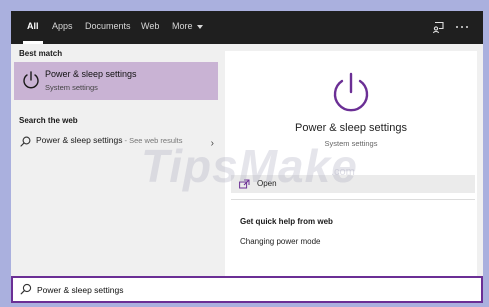  What do you see at coordinates (267, 183) in the screenshot?
I see `open-label: Open` at bounding box center [267, 183].